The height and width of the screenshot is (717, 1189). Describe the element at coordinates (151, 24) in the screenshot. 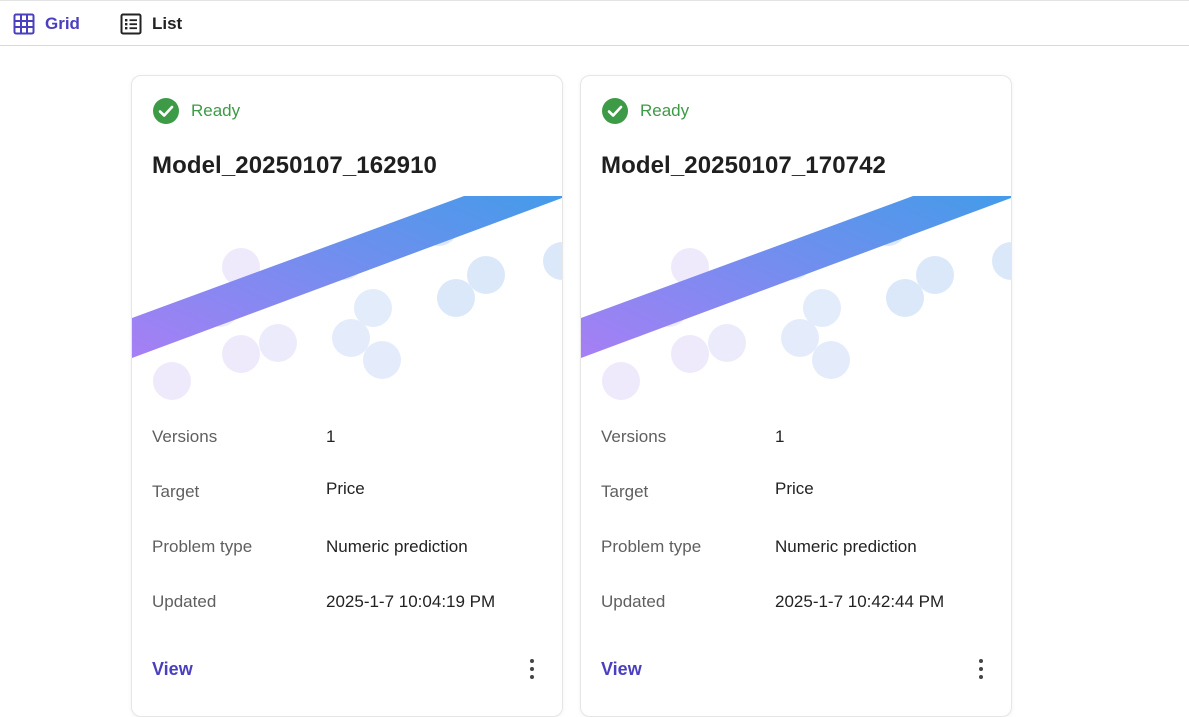

I see `list-view-toggle: List` at that location.